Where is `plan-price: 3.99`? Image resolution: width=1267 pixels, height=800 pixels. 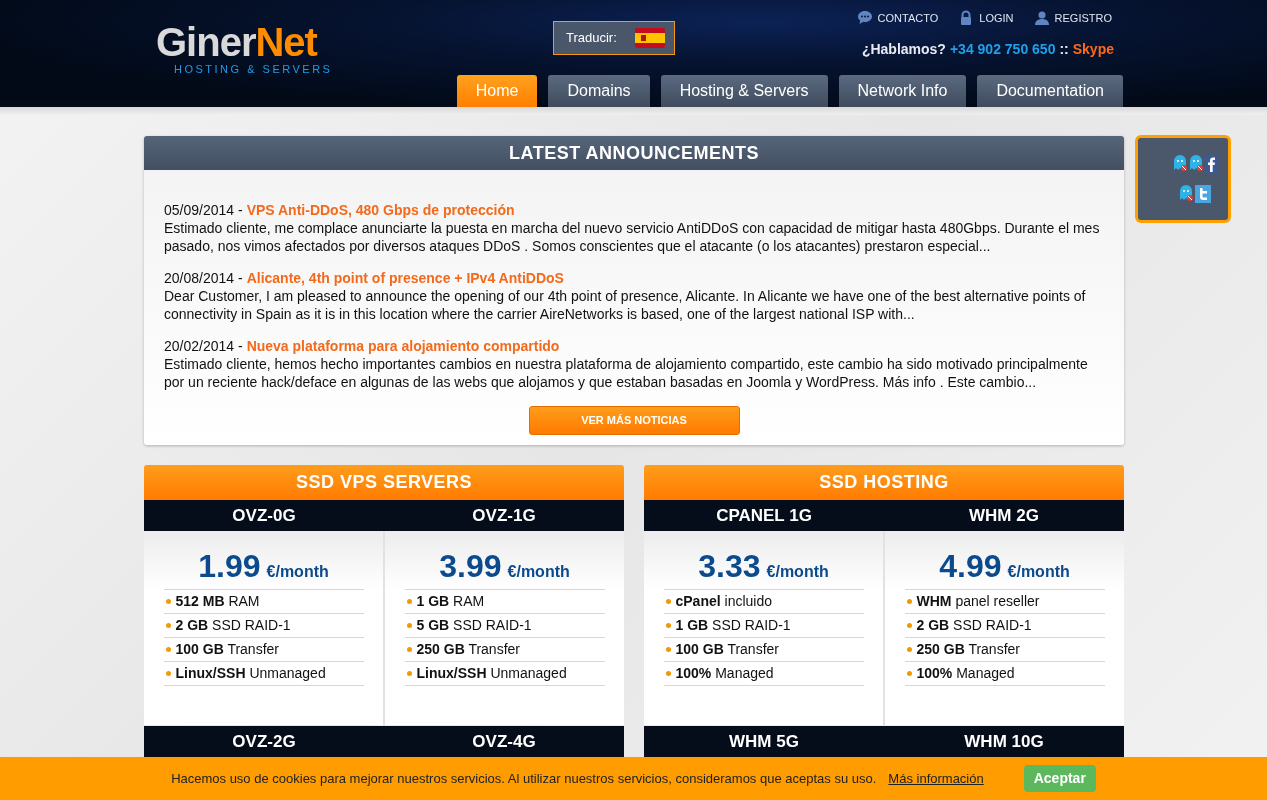 plan-price: 3.99 is located at coordinates (470, 566).